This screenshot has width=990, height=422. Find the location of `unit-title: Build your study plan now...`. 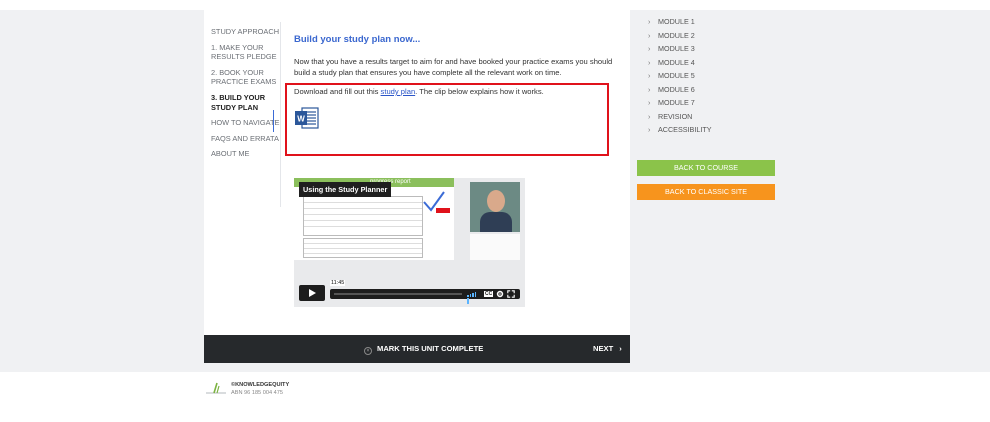

unit-title: Build your study plan now... is located at coordinates (357, 39).